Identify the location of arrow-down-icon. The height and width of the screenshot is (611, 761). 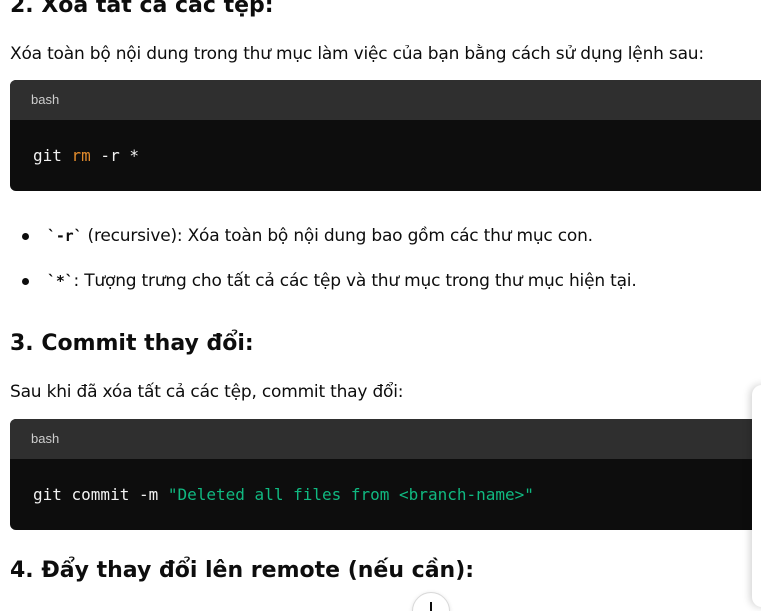
(431, 606).